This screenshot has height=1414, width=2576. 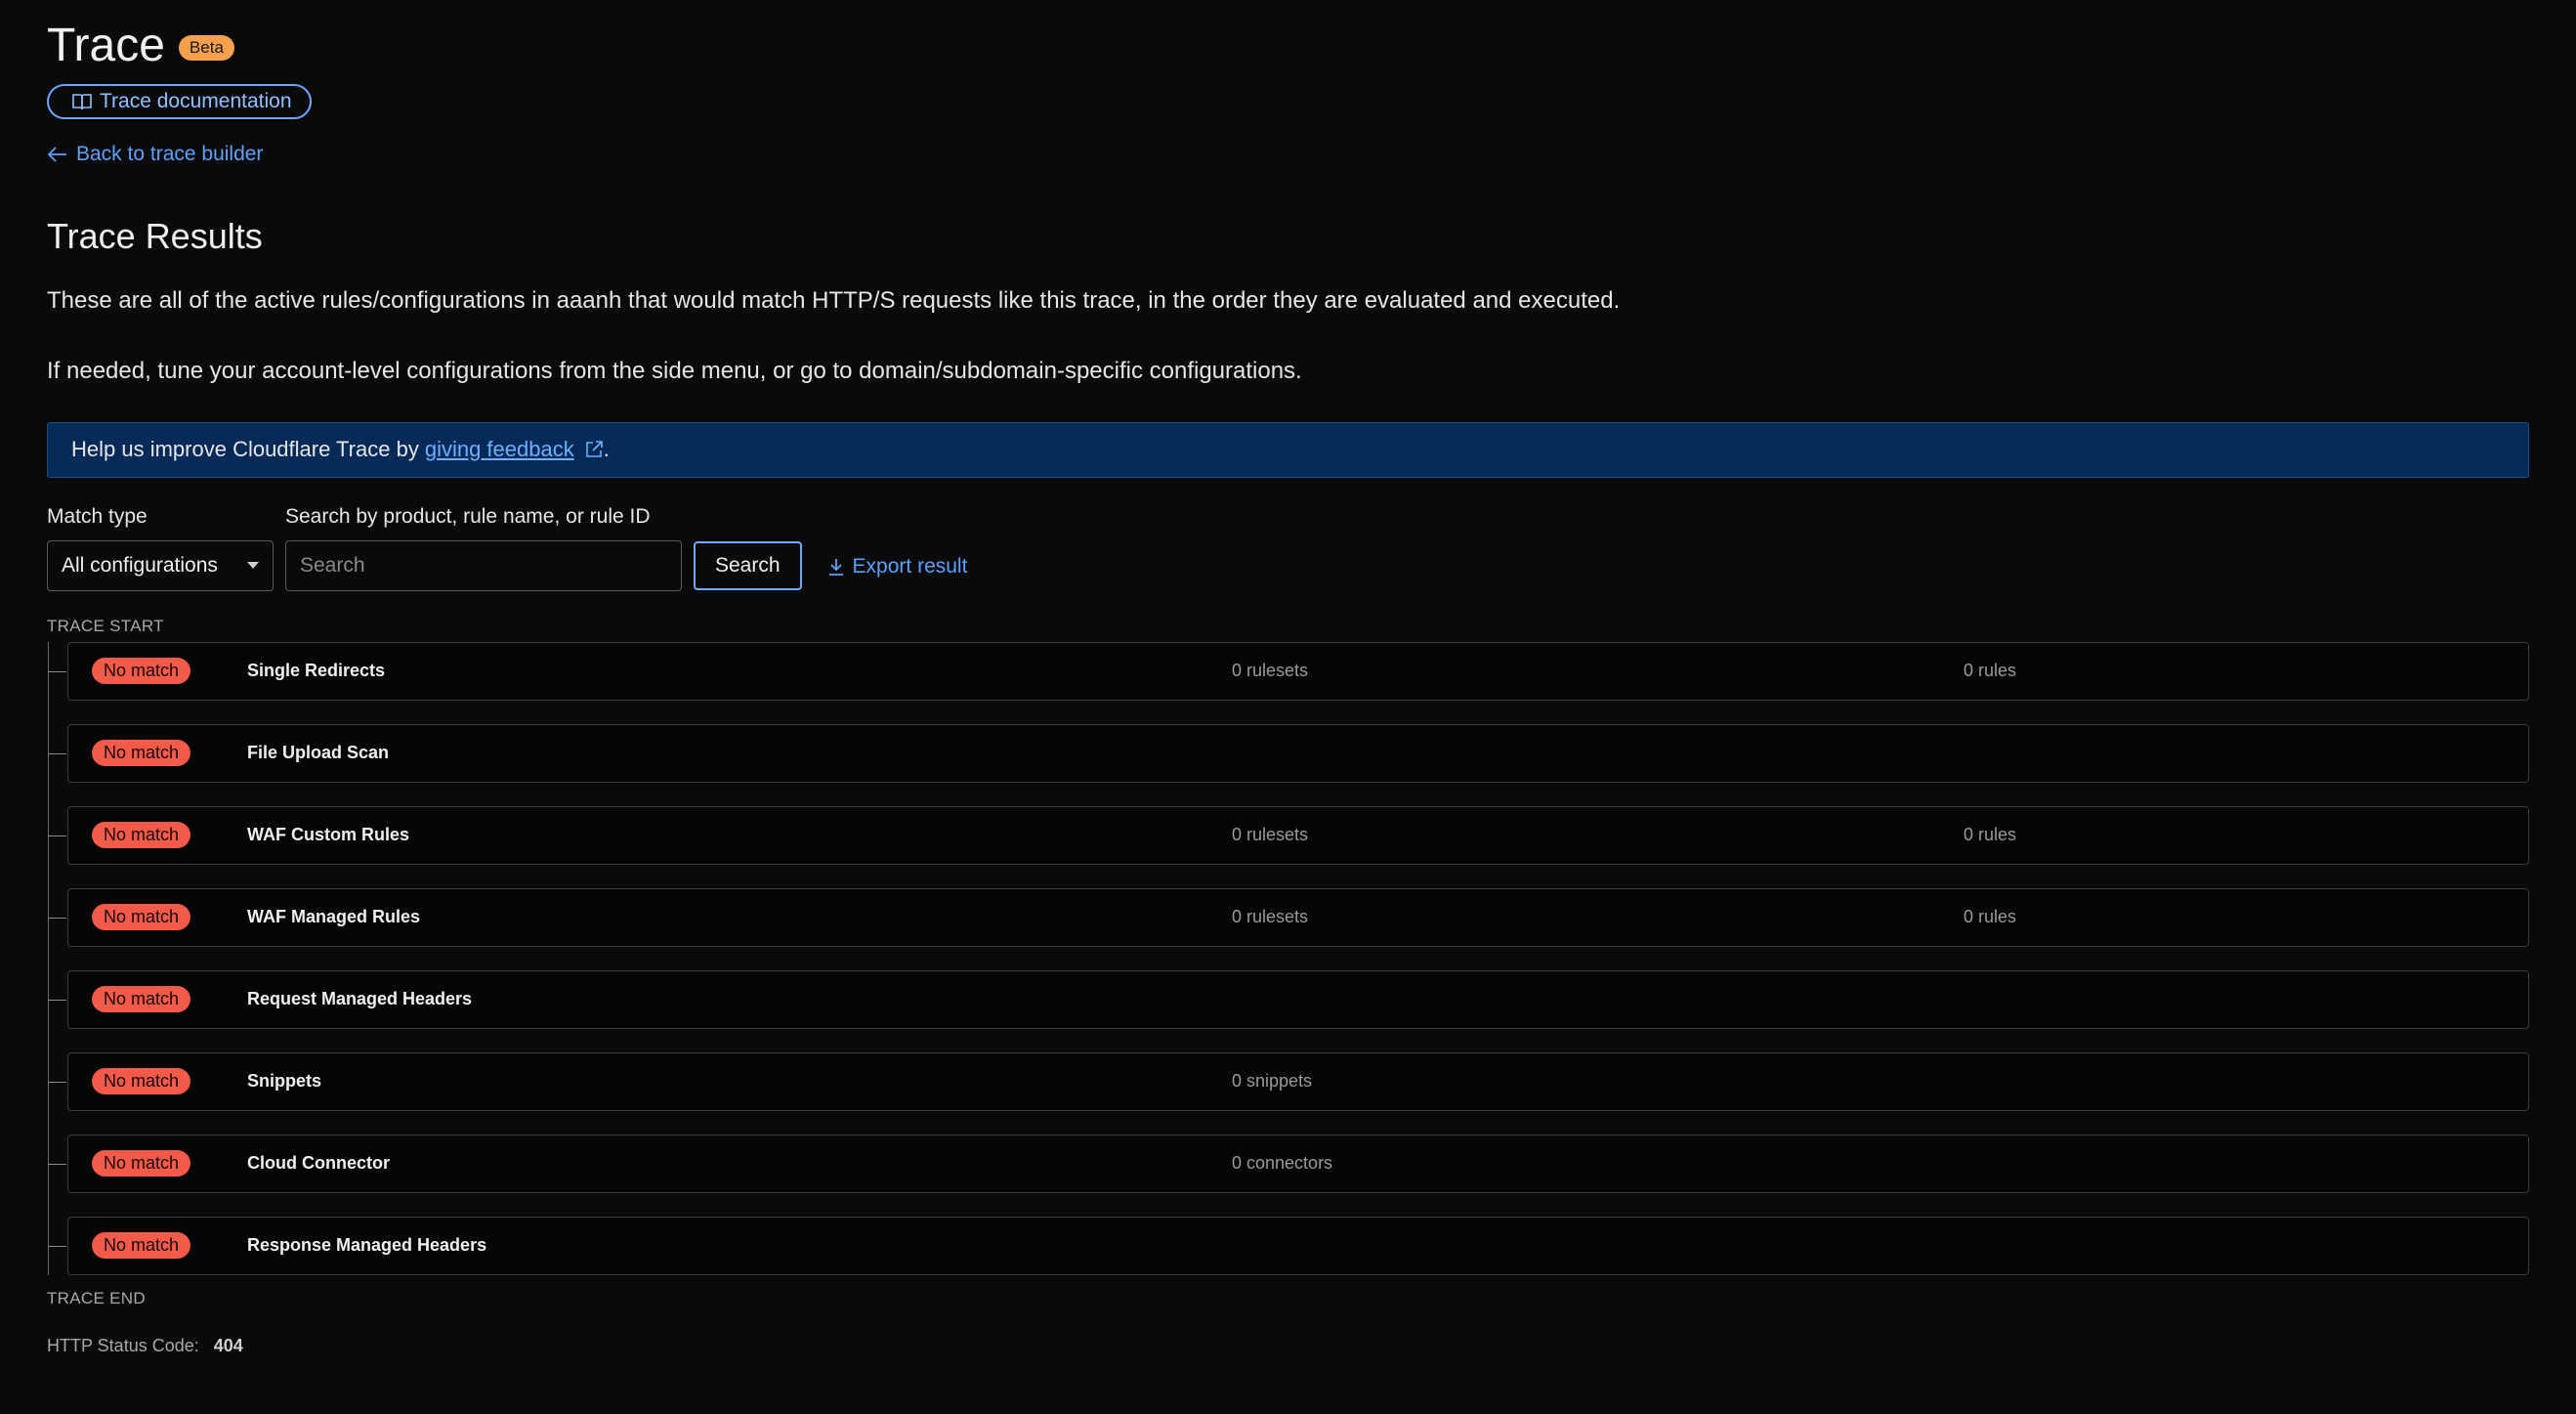 I want to click on match-type-label: Match type, so click(x=97, y=516).